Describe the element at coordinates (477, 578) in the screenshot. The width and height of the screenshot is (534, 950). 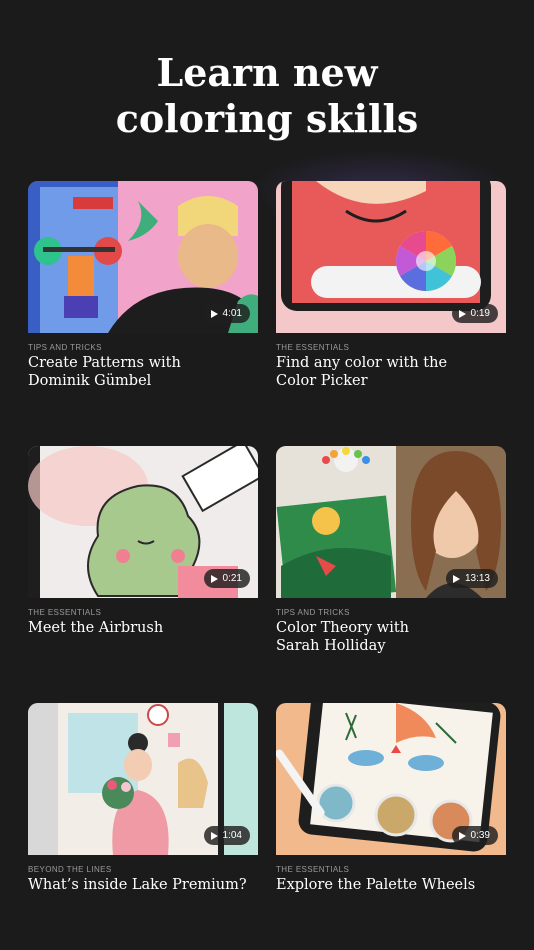
I see `duration-label: 13:13` at that location.